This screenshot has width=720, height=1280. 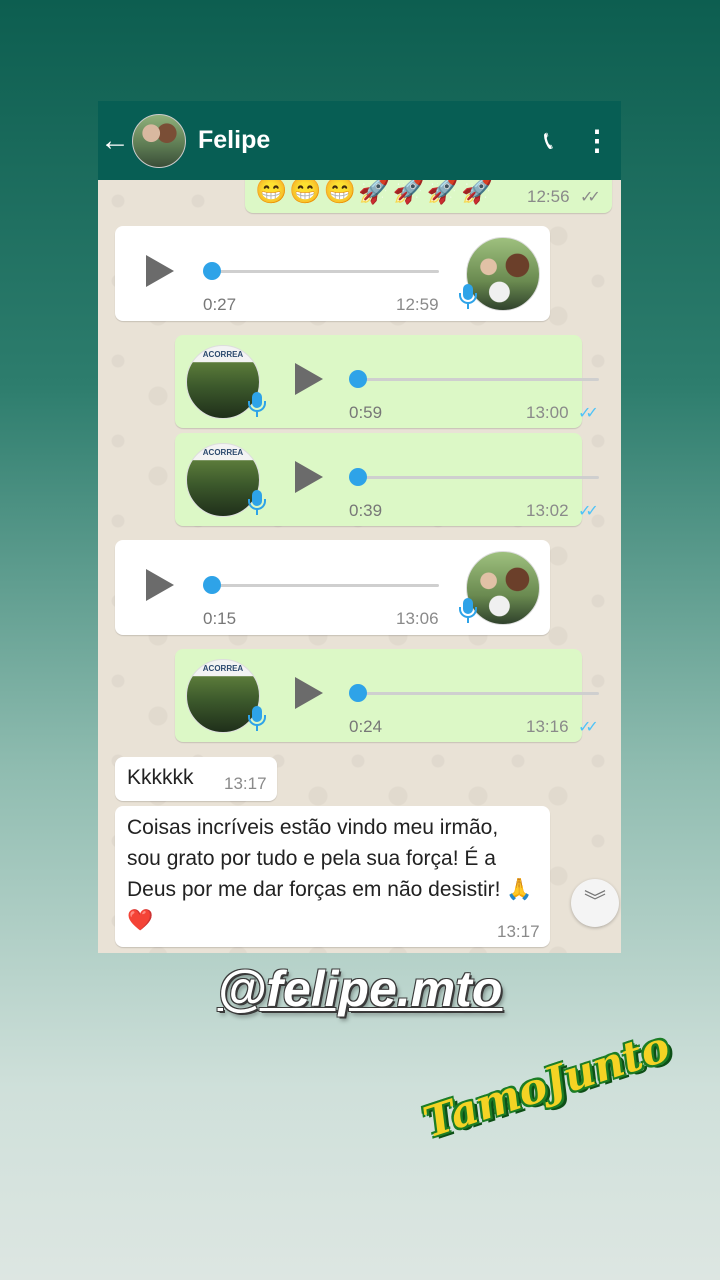 What do you see at coordinates (366, 510) in the screenshot?
I see `audio-duration: 0:39` at bounding box center [366, 510].